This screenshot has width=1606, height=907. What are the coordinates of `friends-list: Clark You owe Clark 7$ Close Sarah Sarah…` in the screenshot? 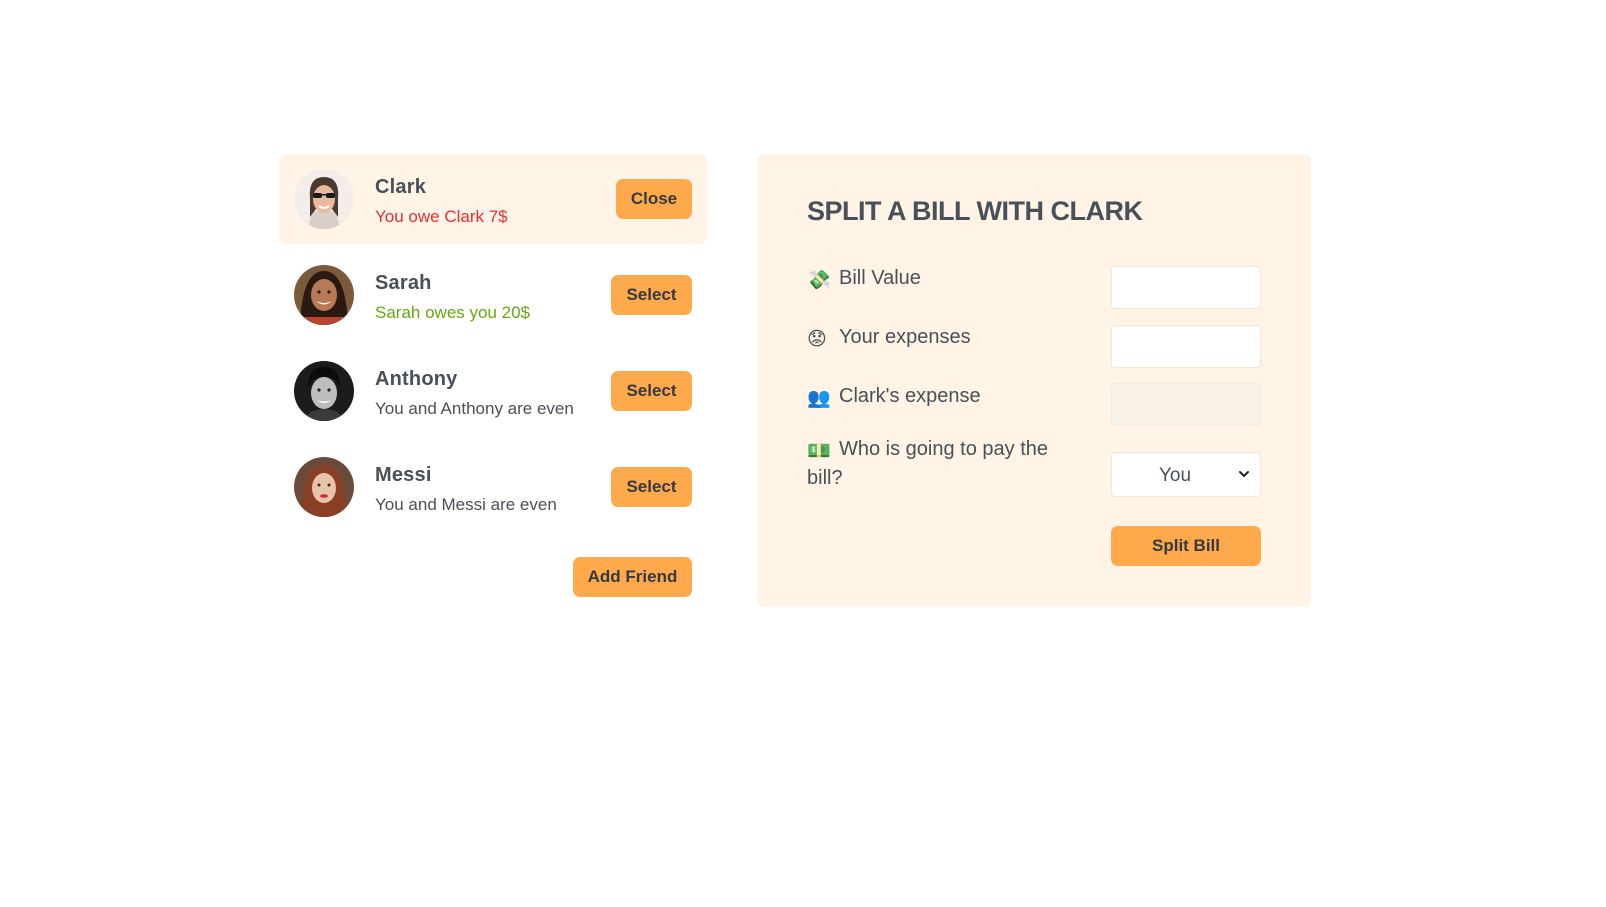 It's located at (493, 375).